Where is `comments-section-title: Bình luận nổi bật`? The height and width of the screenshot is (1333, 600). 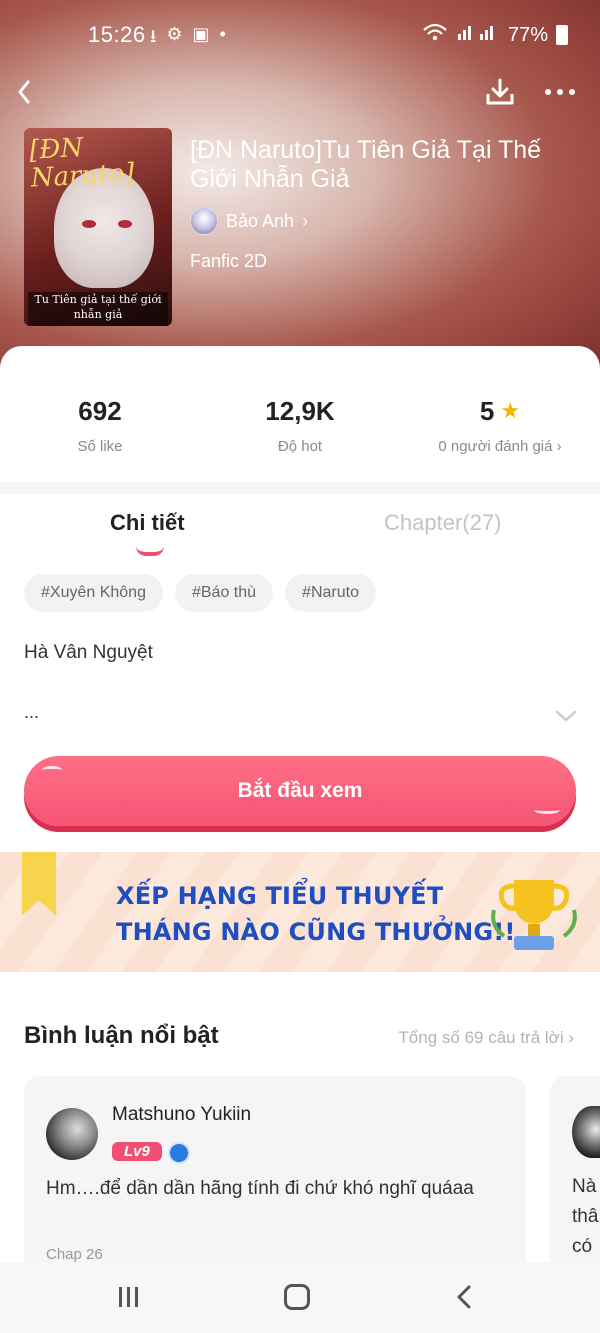
comments-section-title: Bình luận nổi bật is located at coordinates (121, 1035).